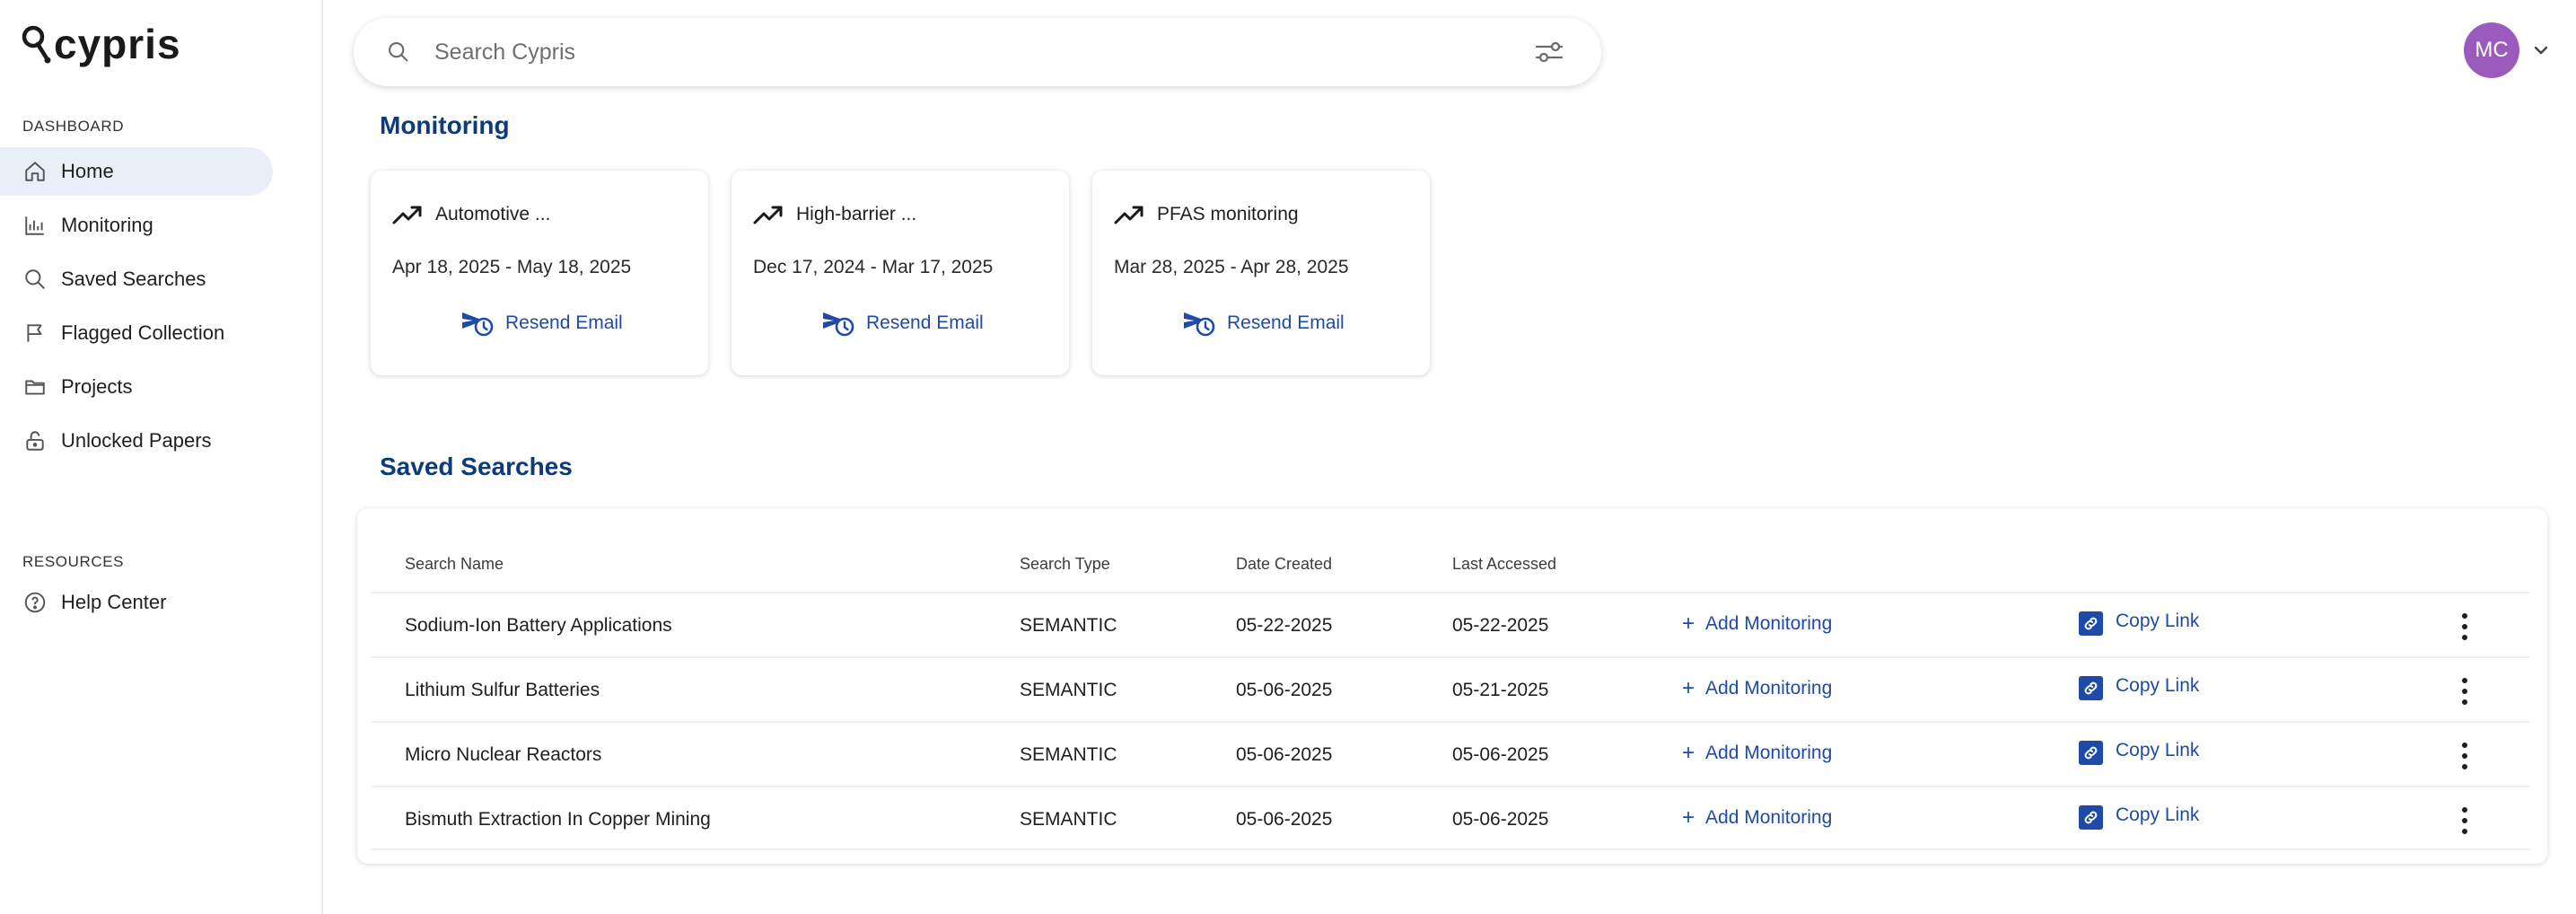  Describe the element at coordinates (35, 441) in the screenshot. I see `unlock-icon` at that location.